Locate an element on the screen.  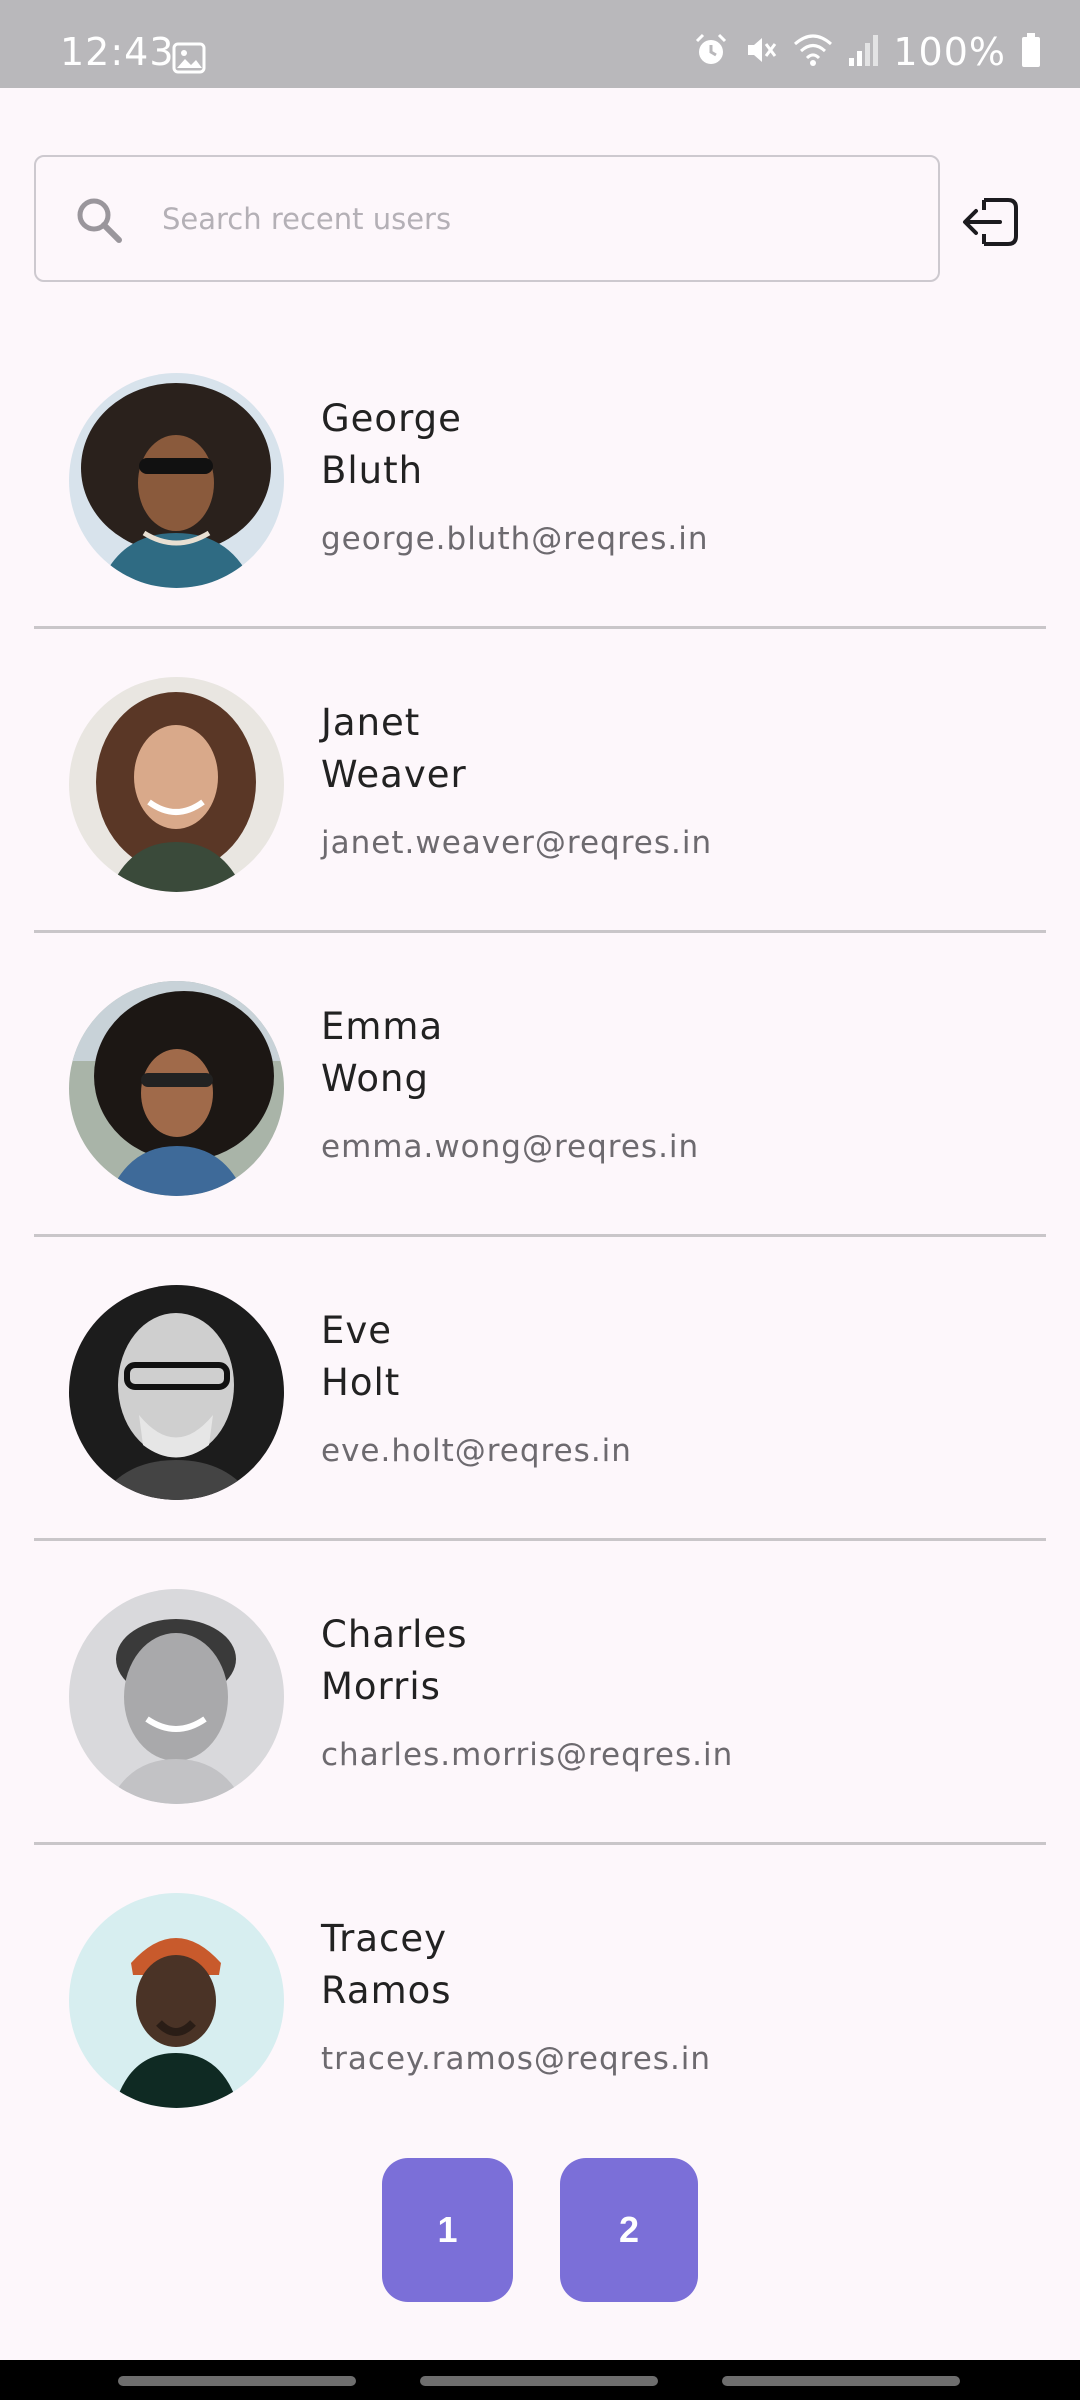
status-icons: 100% is located at coordinates (867, 52).